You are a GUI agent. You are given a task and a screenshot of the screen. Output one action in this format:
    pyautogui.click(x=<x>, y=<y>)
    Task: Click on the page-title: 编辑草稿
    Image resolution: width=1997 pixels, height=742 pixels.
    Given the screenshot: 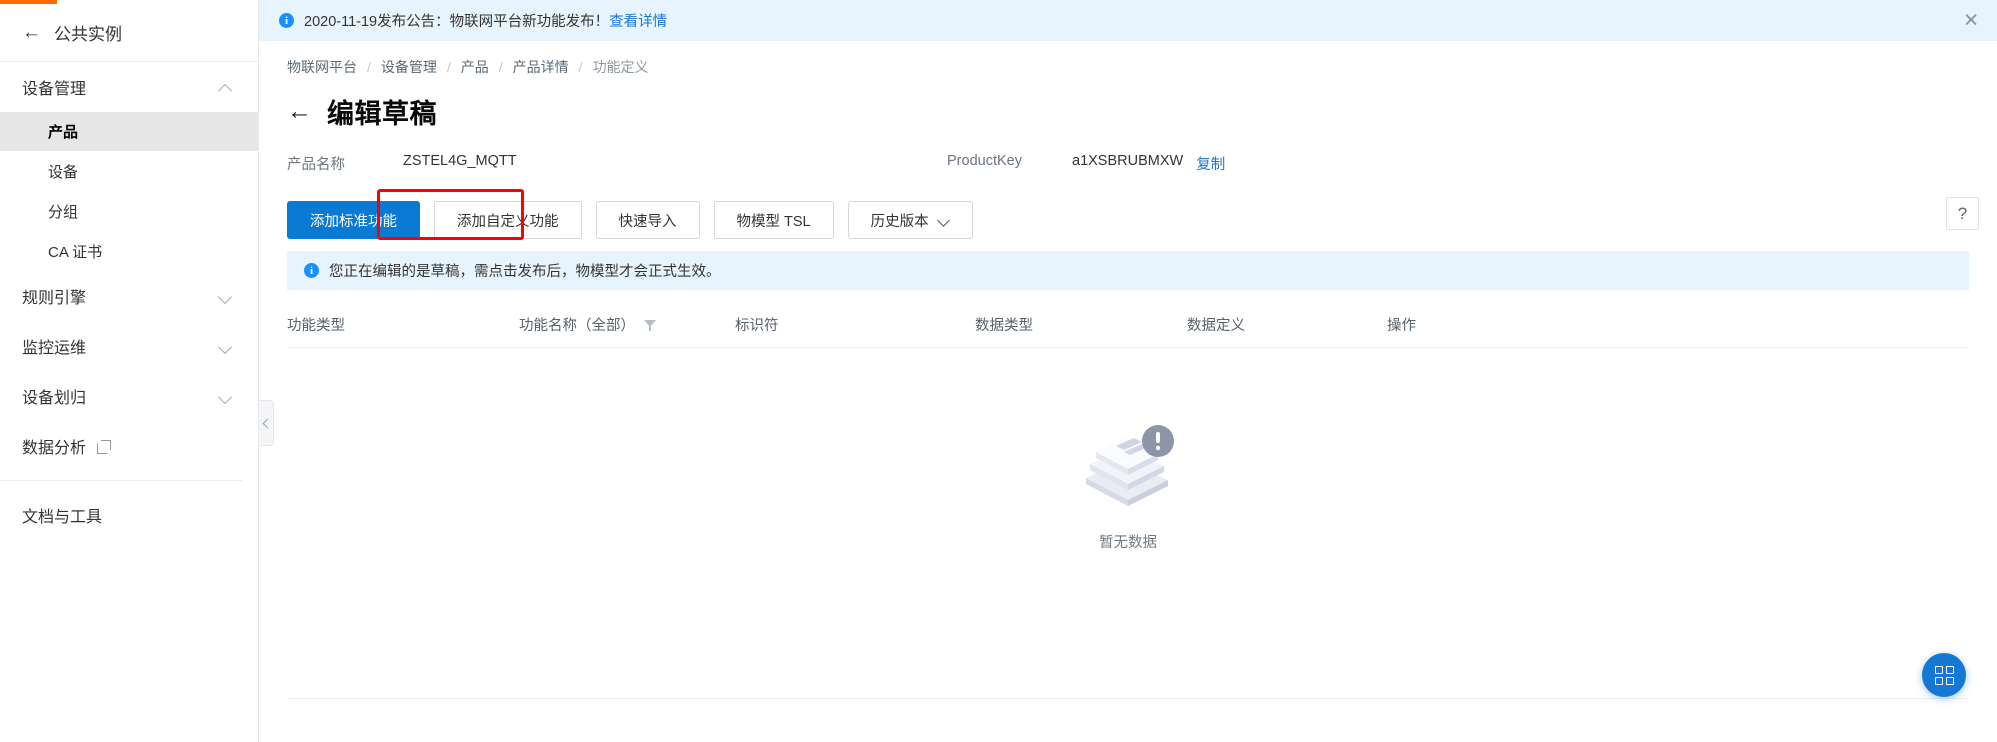 What is the action you would take?
    pyautogui.click(x=382, y=113)
    